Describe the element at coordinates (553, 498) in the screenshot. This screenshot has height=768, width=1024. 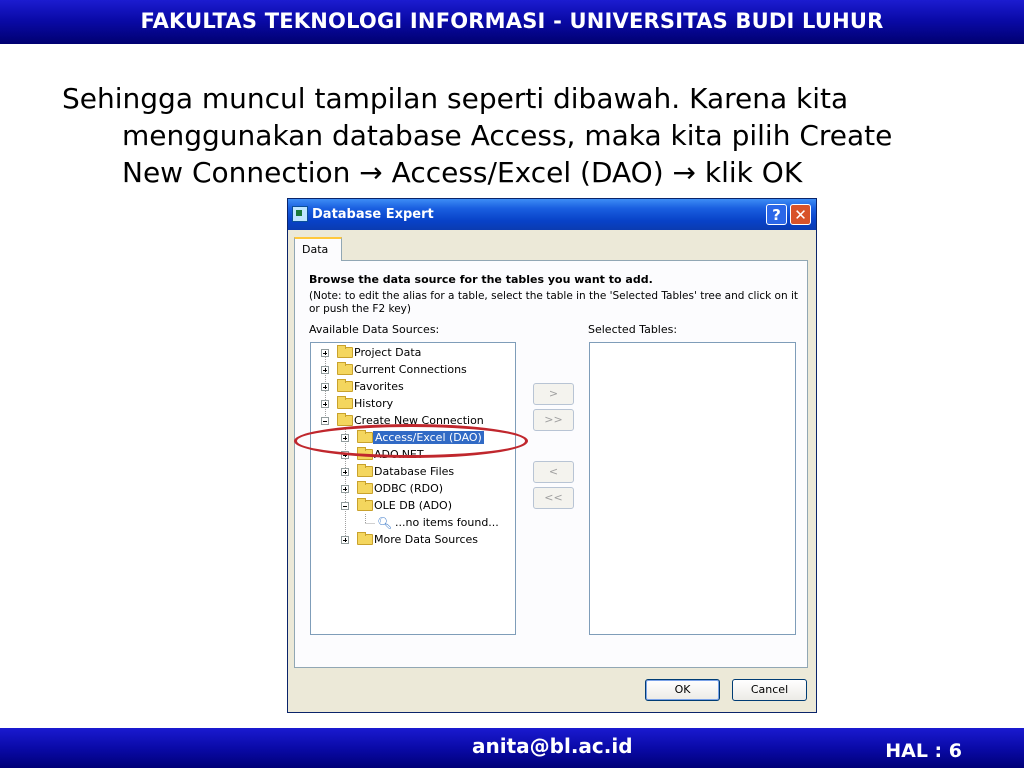
I see `remove-all-tables-button: <<` at that location.